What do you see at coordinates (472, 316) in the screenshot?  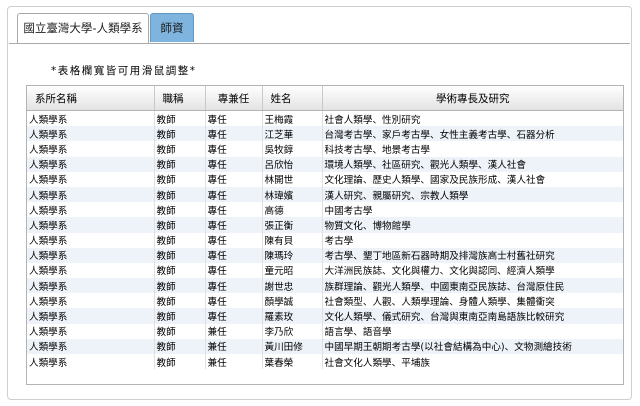 I see `cell-expertise: 文化人類學、儀式研究、台灣與東南亞南島語族比較研究` at bounding box center [472, 316].